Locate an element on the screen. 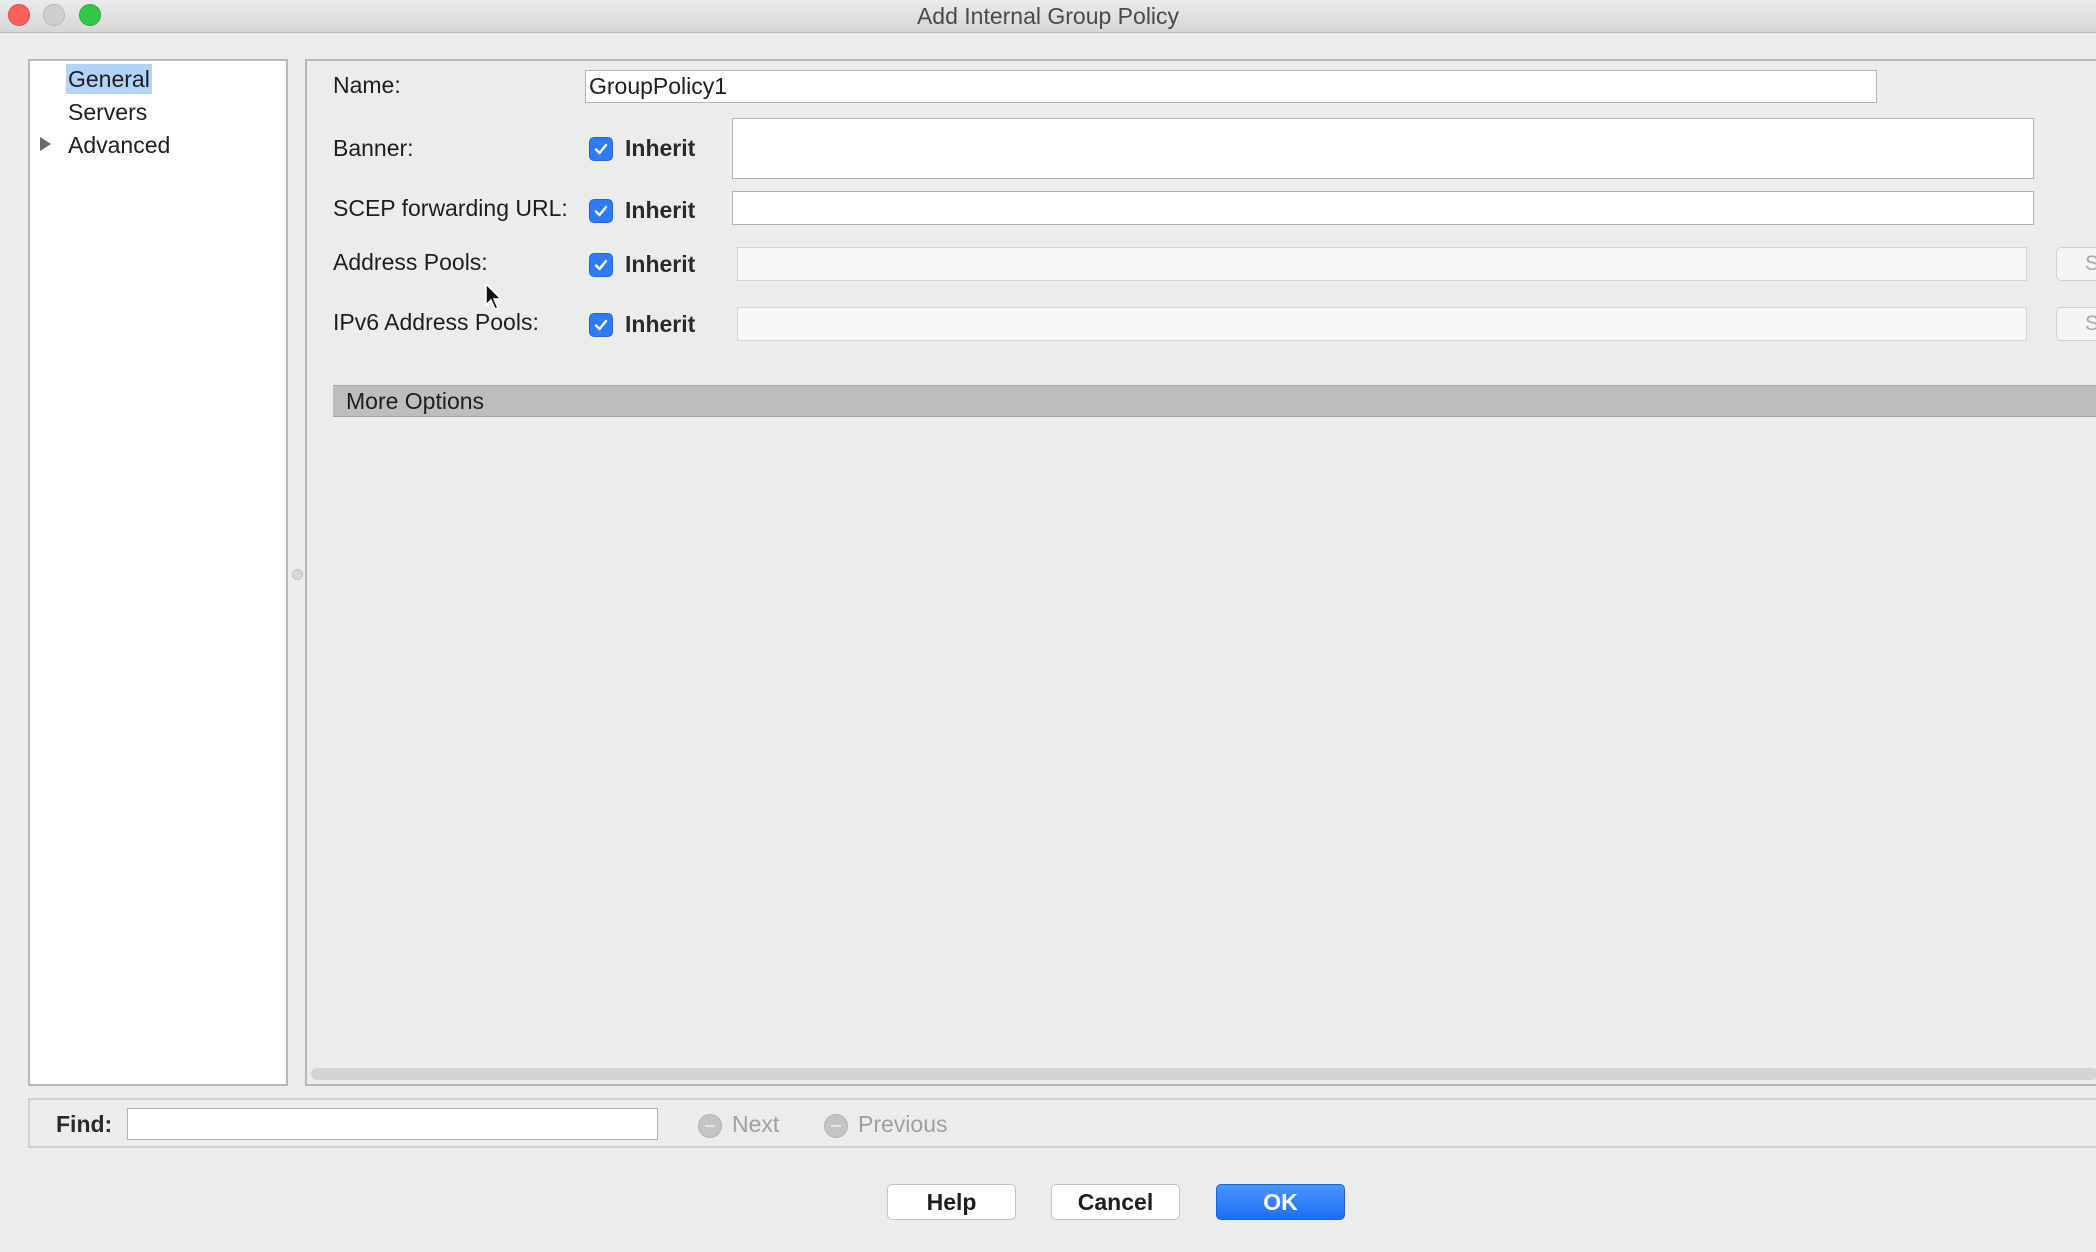 The height and width of the screenshot is (1252, 2096). arrow-pointer-icon is located at coordinates (494, 296).